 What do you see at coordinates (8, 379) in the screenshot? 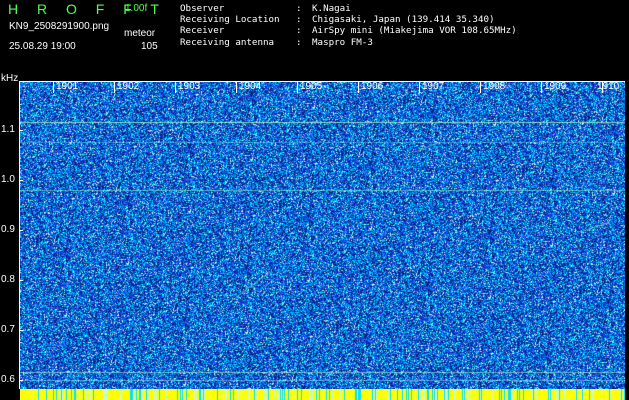
I see `y-tick-label: 0.6` at bounding box center [8, 379].